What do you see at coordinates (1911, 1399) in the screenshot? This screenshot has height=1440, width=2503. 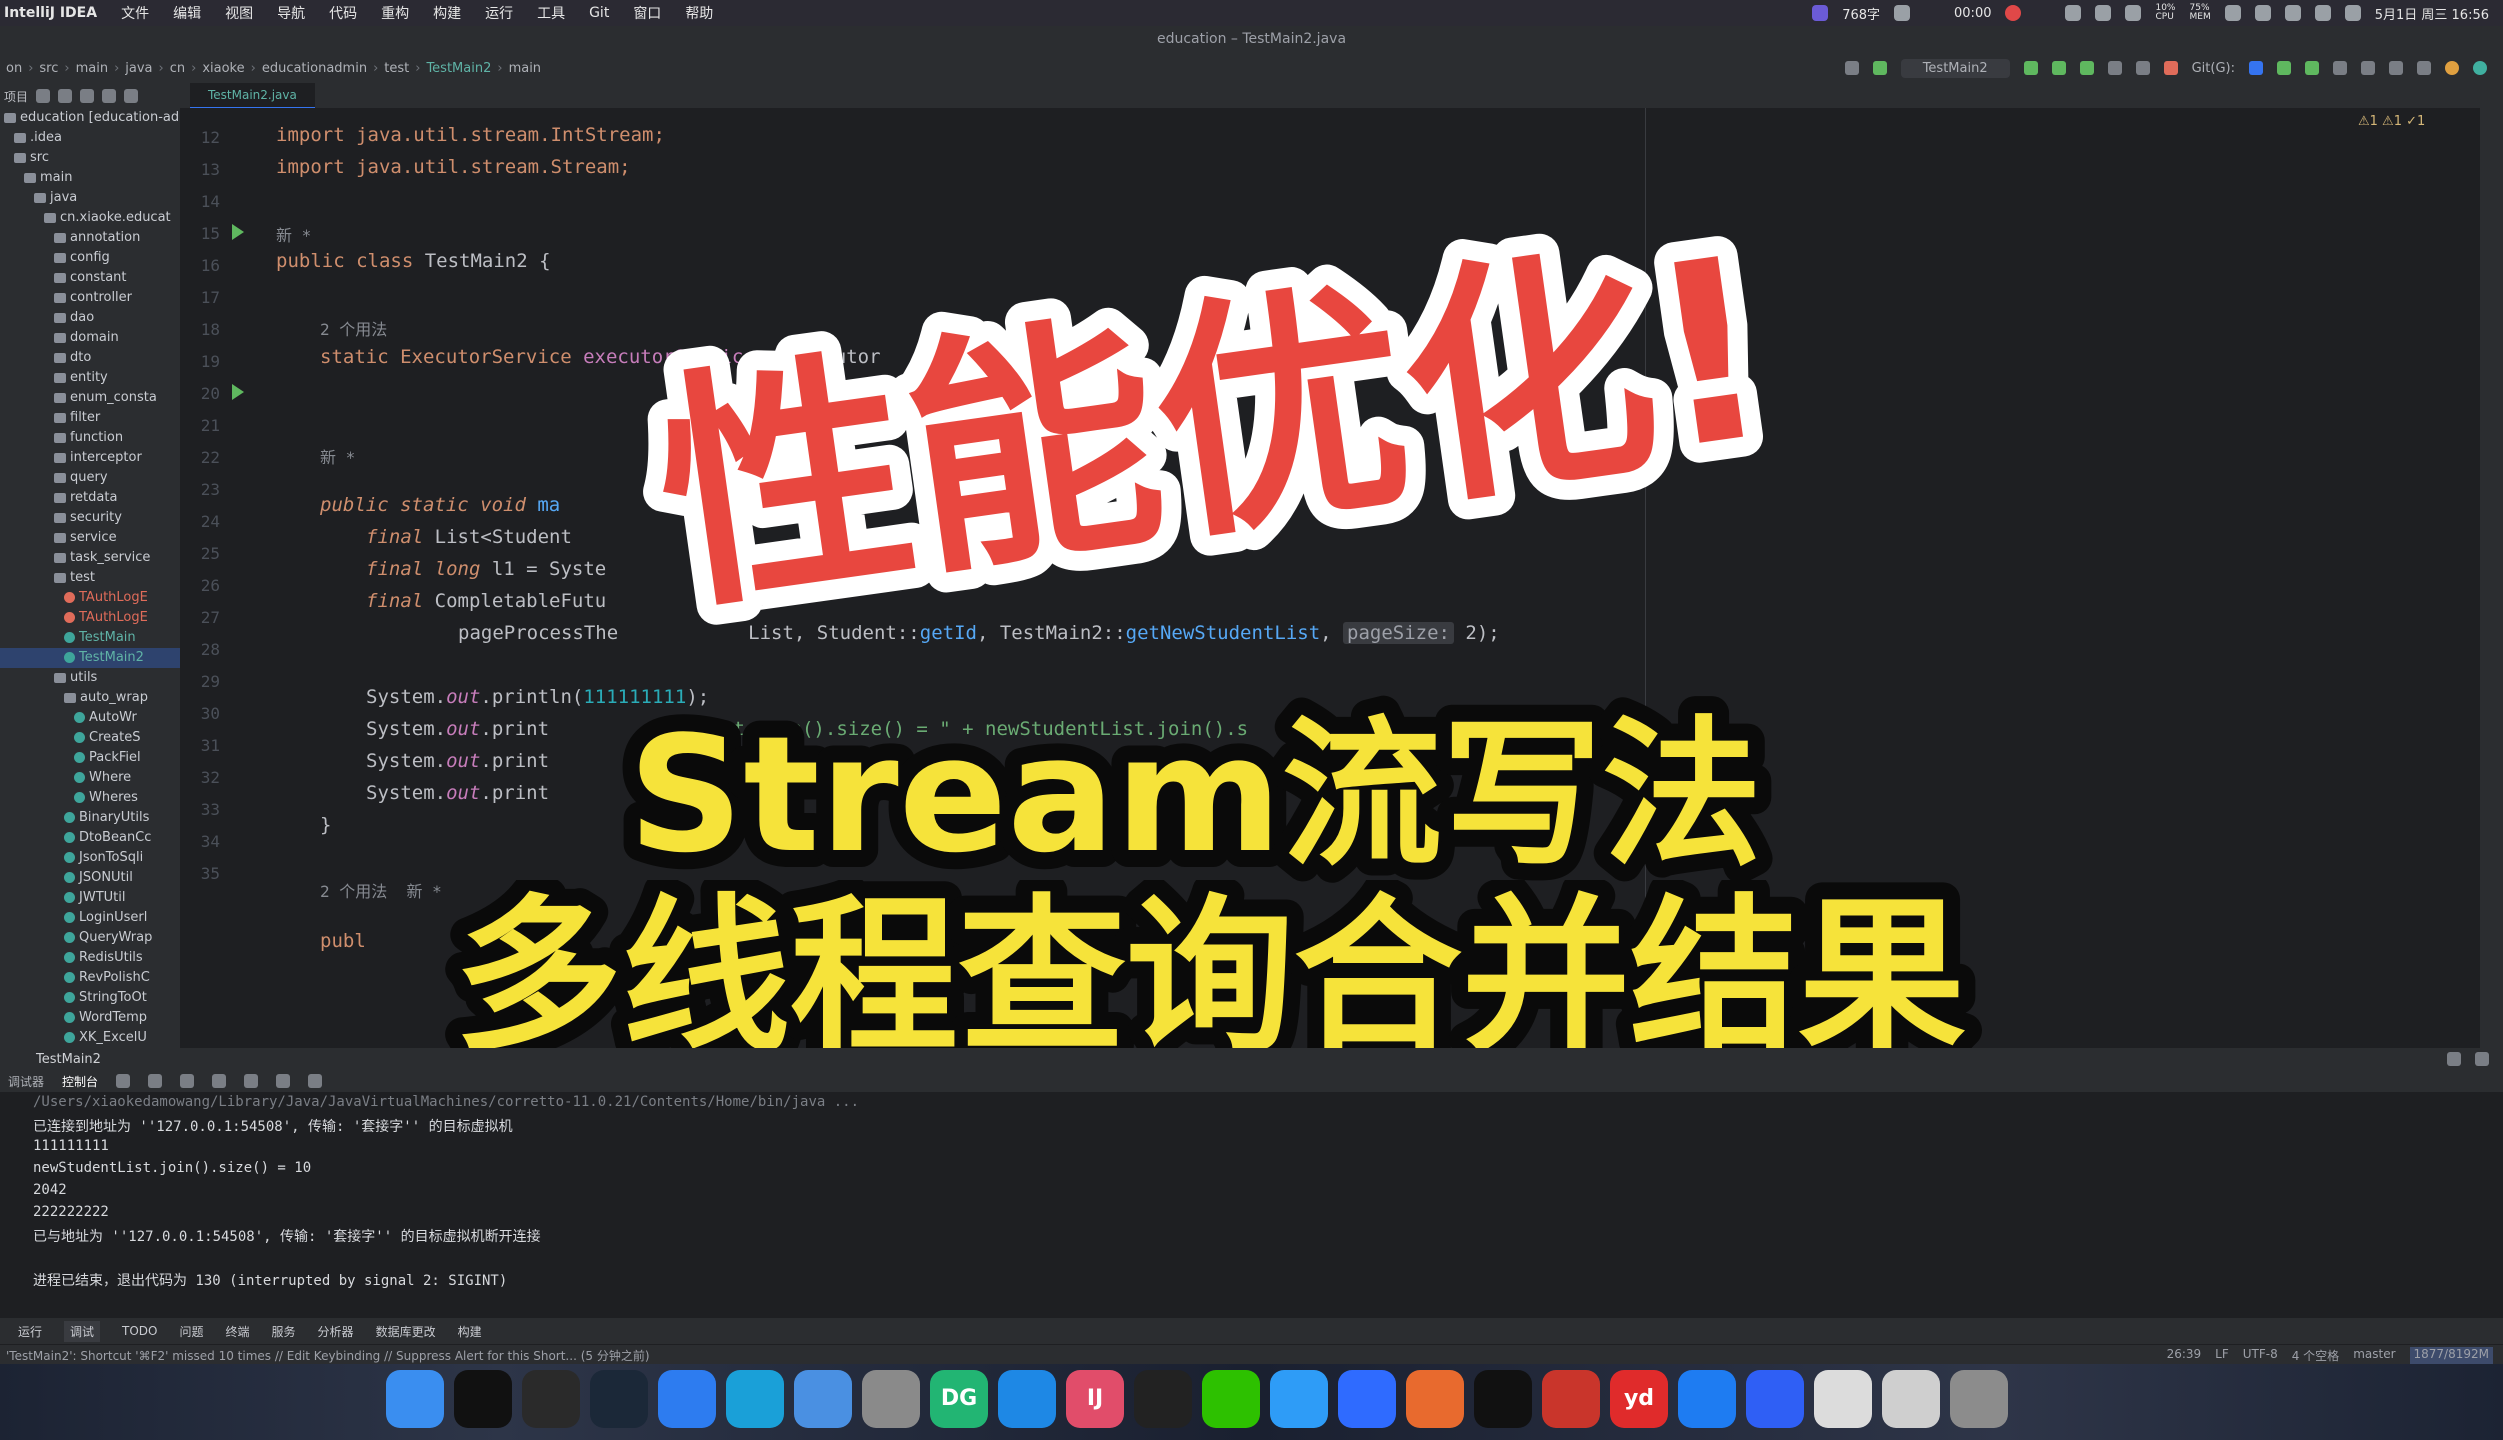 I see `window-icon` at bounding box center [1911, 1399].